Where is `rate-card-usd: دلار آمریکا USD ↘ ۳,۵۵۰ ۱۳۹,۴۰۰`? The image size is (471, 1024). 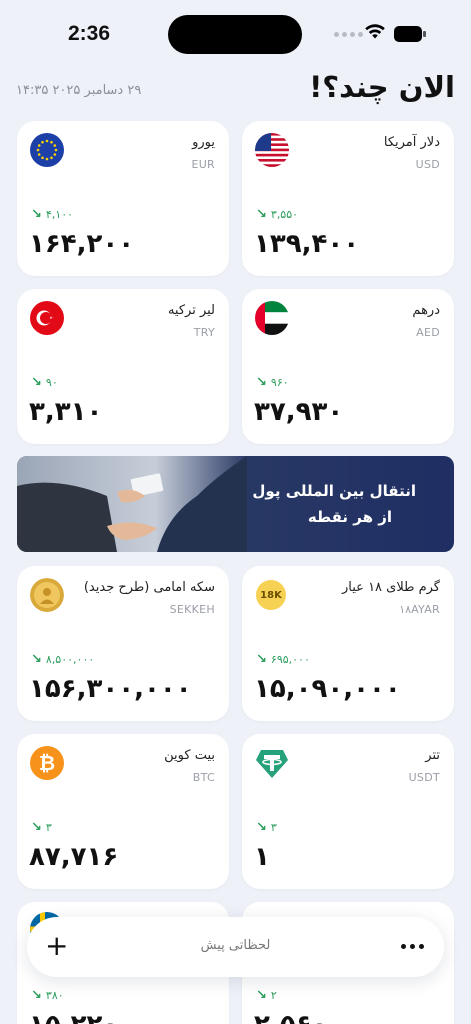 rate-card-usd: دلار آمریکا USD ↘ ۳,۵۵۰ ۱۳۹,۴۰۰ is located at coordinates (348, 198).